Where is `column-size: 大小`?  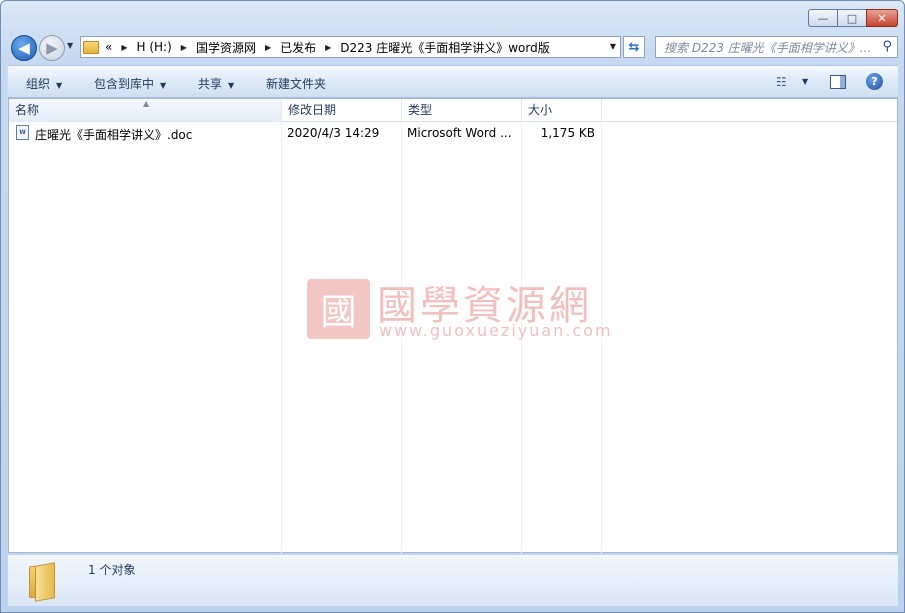
column-size: 大小 is located at coordinates (562, 110).